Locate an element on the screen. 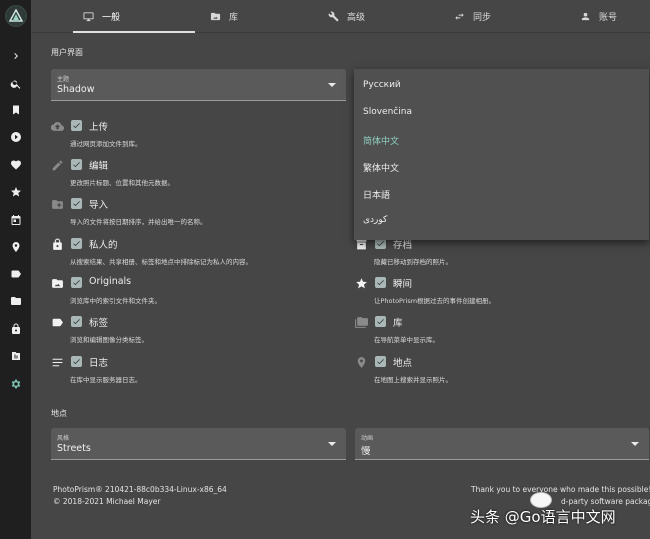 This screenshot has height=539, width=650. chevron-down-icon is located at coordinates (332, 85).